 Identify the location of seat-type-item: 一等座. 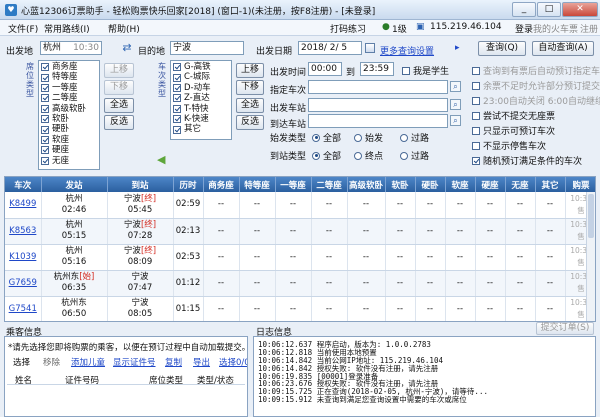
(69, 88).